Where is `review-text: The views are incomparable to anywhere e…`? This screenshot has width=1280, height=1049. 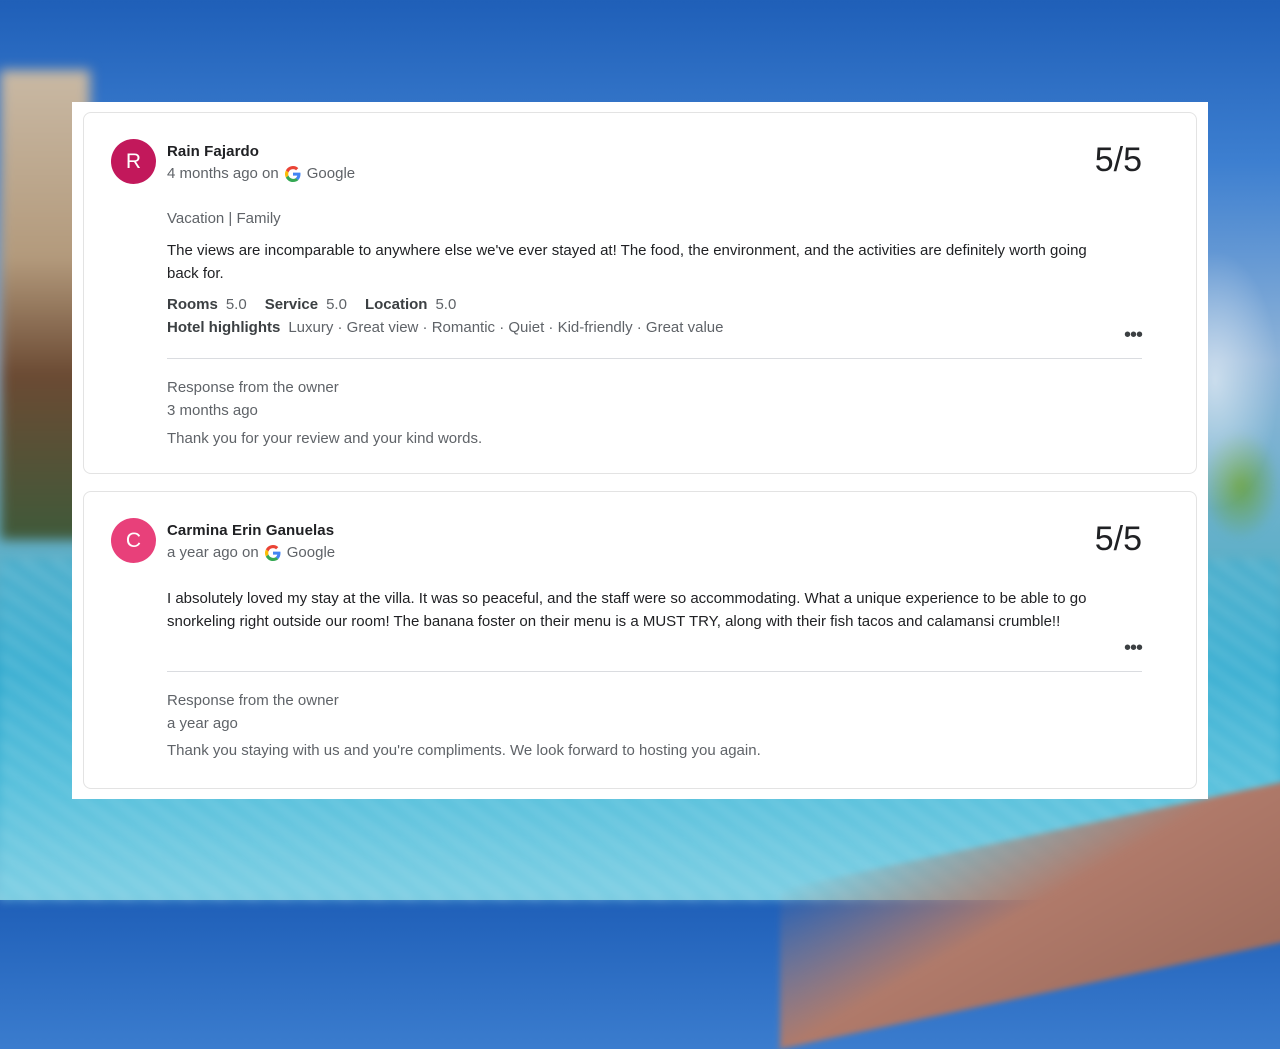
review-text: The views are incomparable to anywhere e… is located at coordinates (627, 262).